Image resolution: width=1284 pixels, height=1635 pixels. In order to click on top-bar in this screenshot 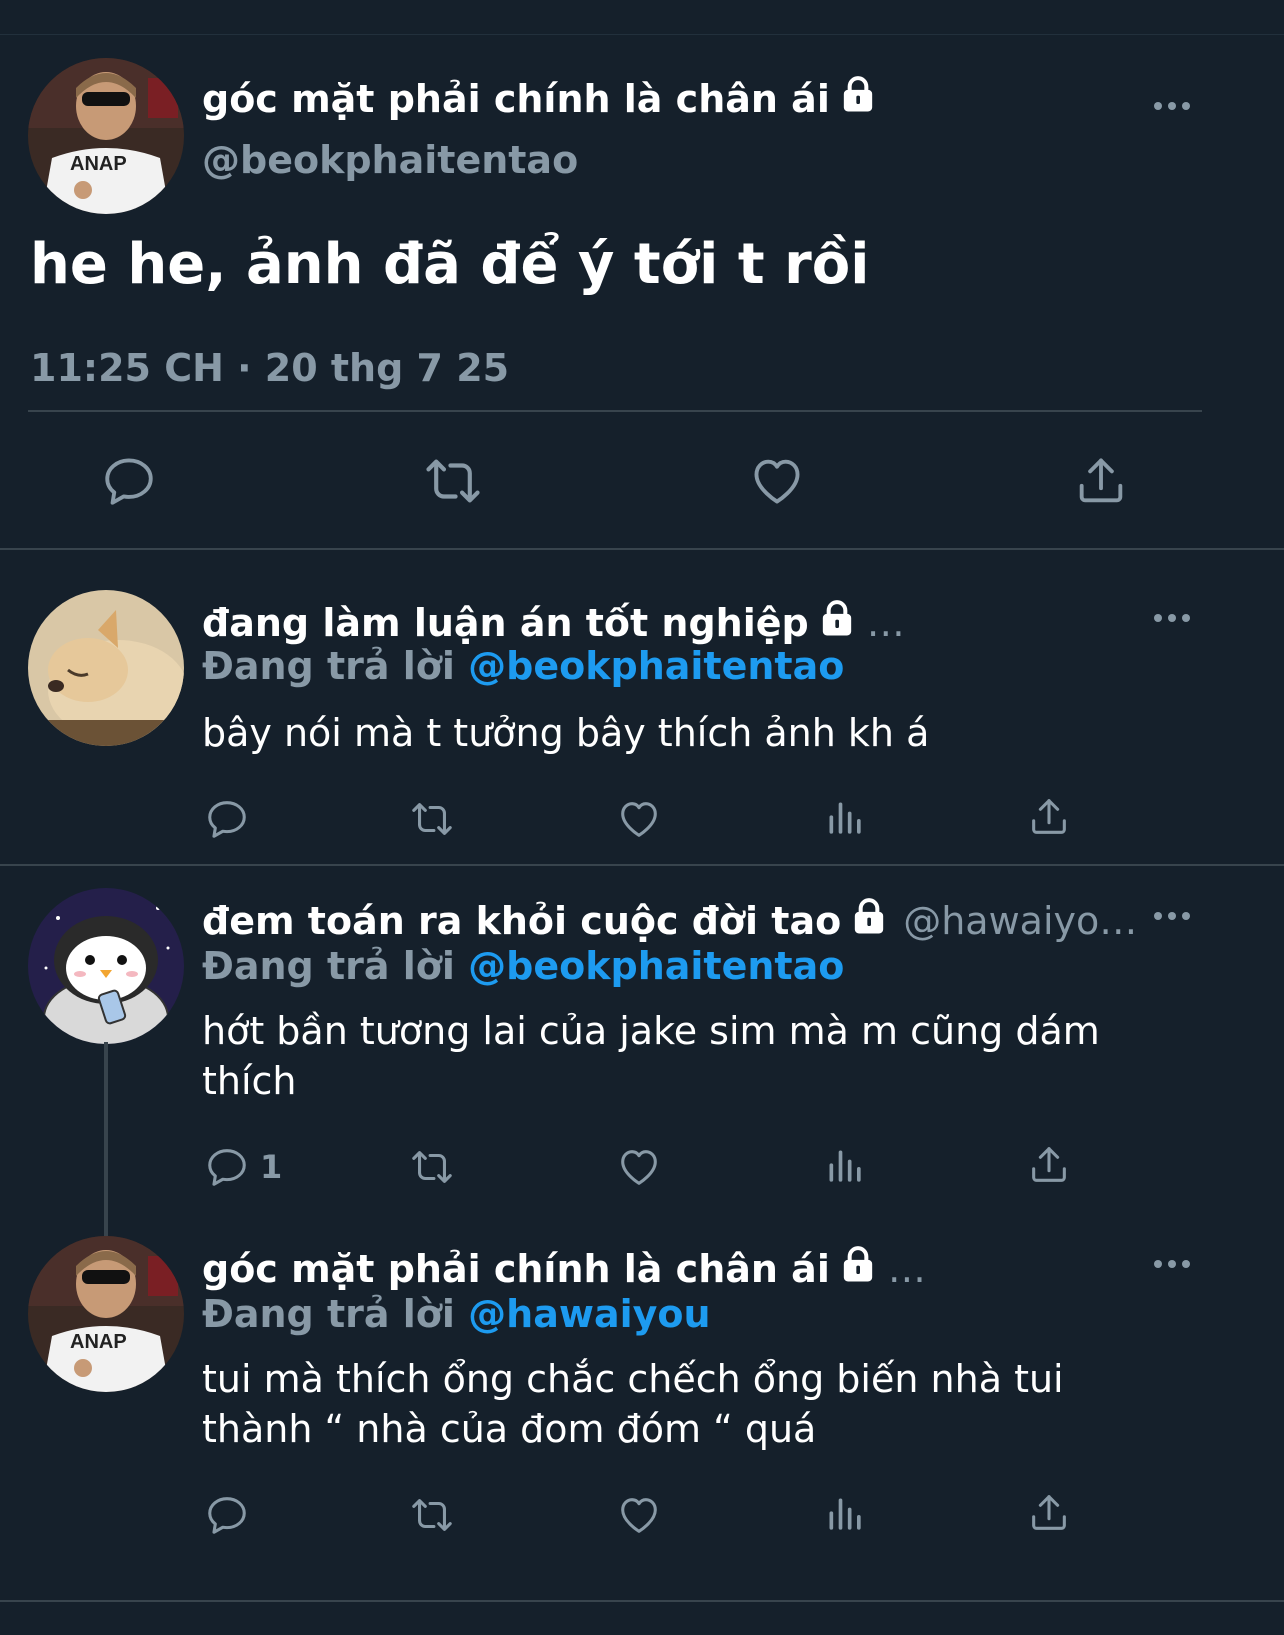, I will do `click(642, 17)`.